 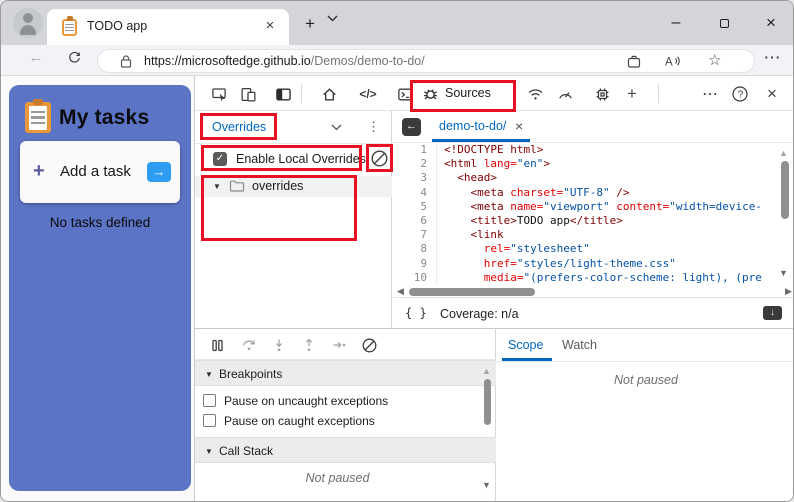 What do you see at coordinates (415, 249) in the screenshot?
I see `line-number: 8` at bounding box center [415, 249].